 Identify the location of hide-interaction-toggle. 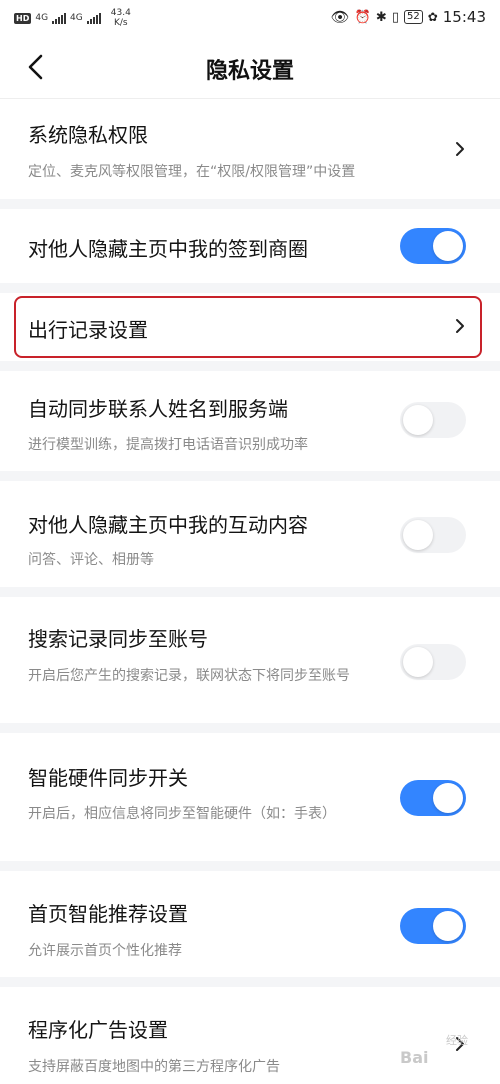
(433, 535).